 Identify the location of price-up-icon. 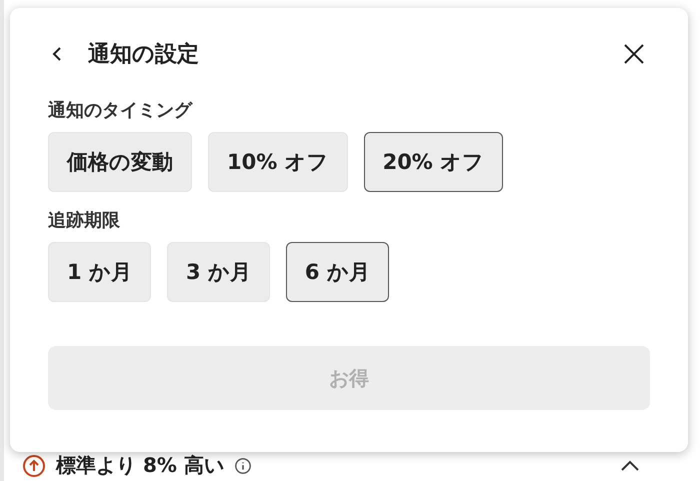
(34, 466).